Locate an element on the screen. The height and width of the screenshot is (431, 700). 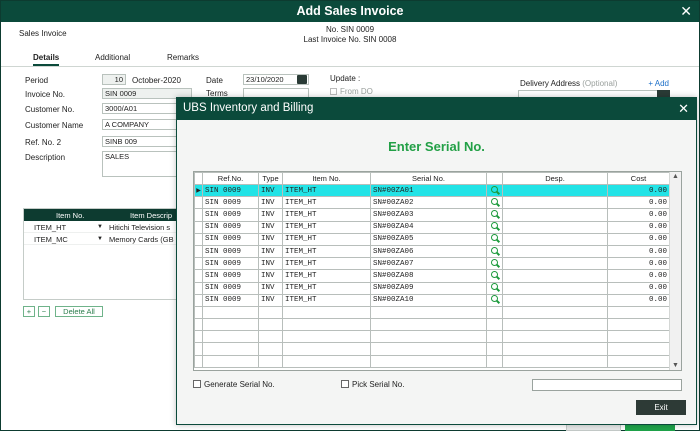
pick-serial-checkbox: Pick Serial No. is located at coordinates (372, 384).